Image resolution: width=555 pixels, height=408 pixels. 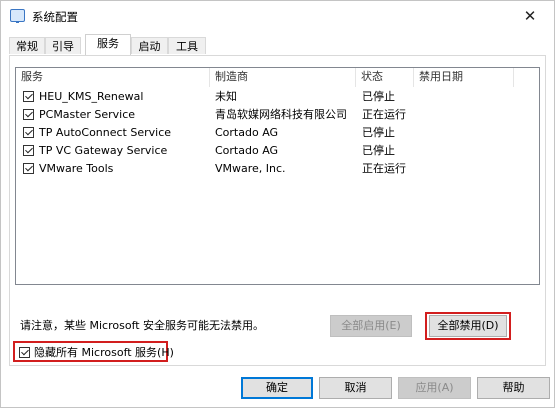 I want to click on service-vendor: 未知, so click(x=226, y=96).